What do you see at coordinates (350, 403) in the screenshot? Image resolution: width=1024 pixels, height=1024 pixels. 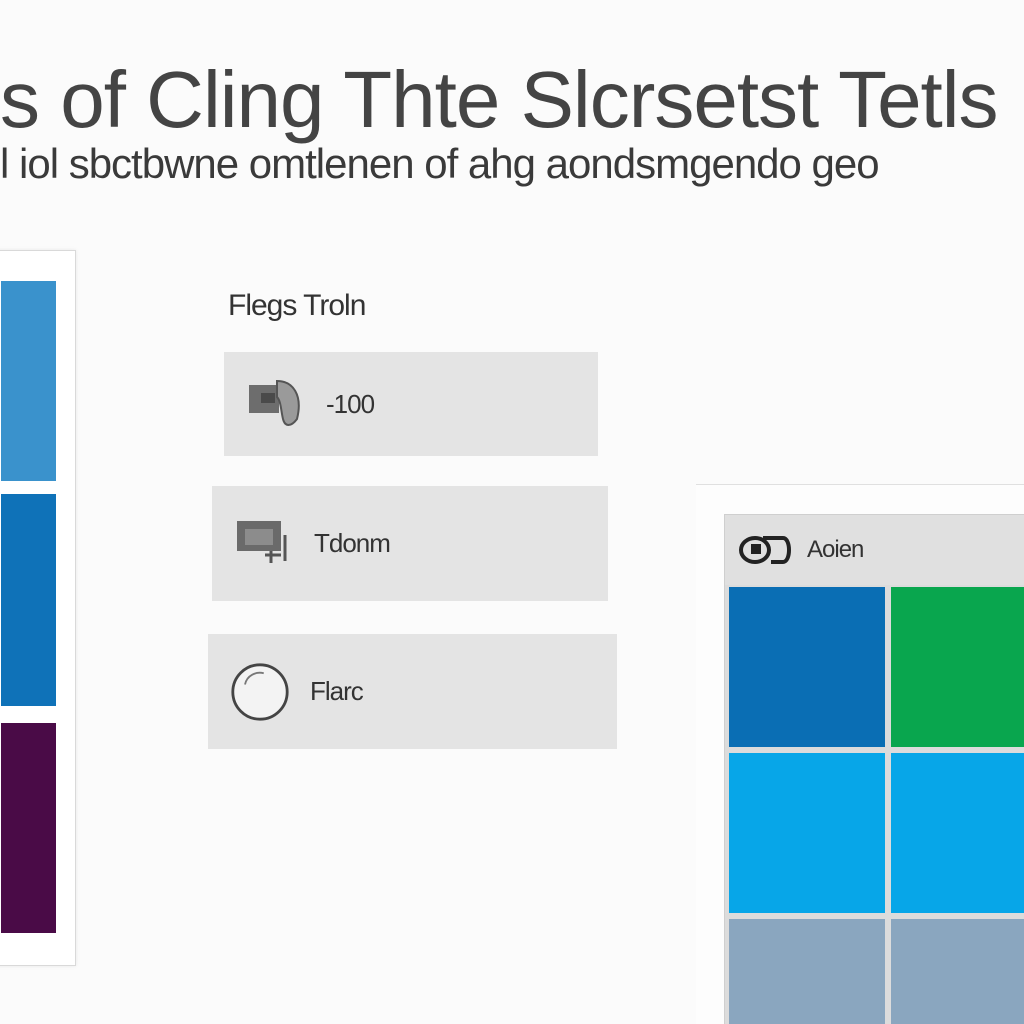 I see `list-item-label: -100` at bounding box center [350, 403].